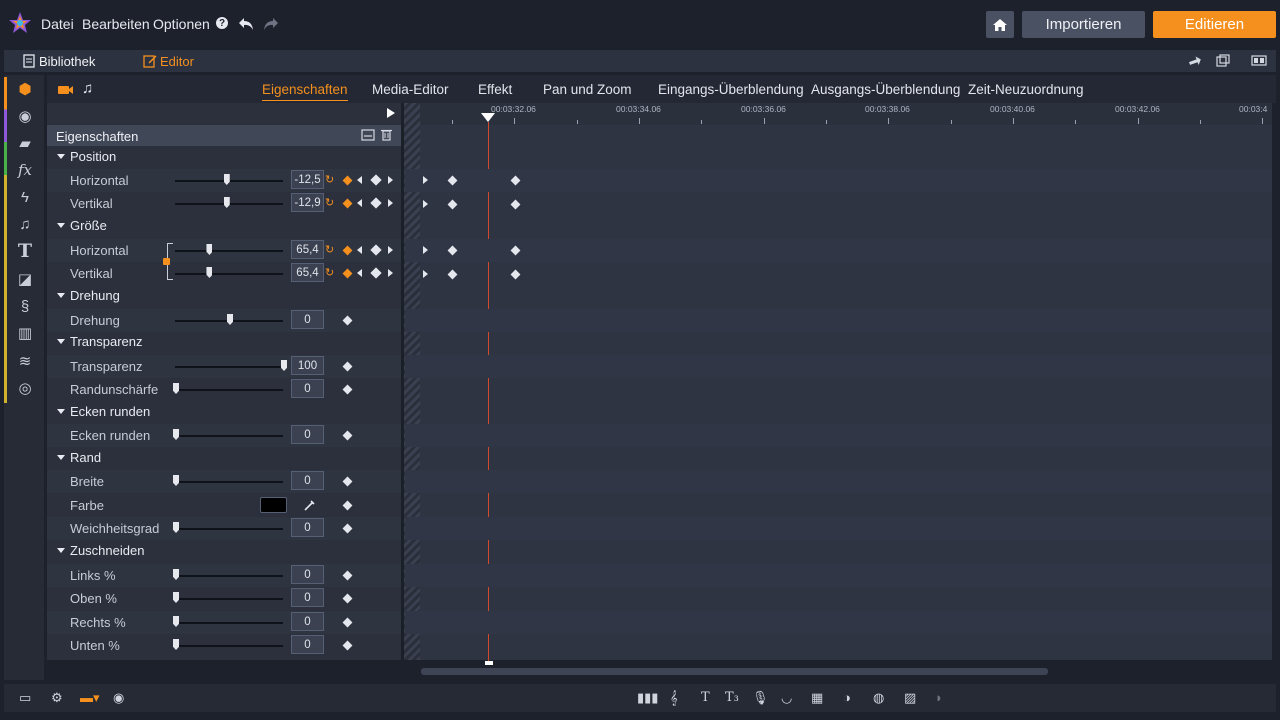 The image size is (1280, 720). Describe the element at coordinates (25, 143) in the screenshot. I see `folder-icon: ▰` at that location.